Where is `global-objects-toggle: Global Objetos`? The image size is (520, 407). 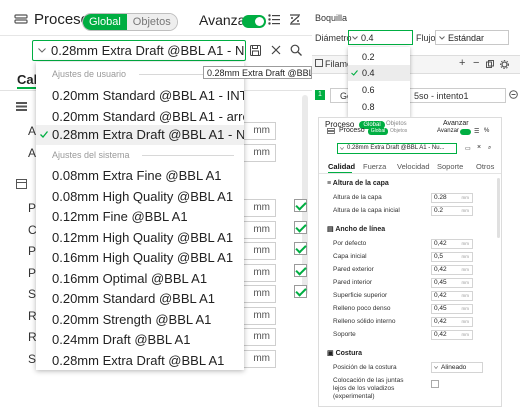 global-objects-toggle: Global Objetos is located at coordinates (130, 22).